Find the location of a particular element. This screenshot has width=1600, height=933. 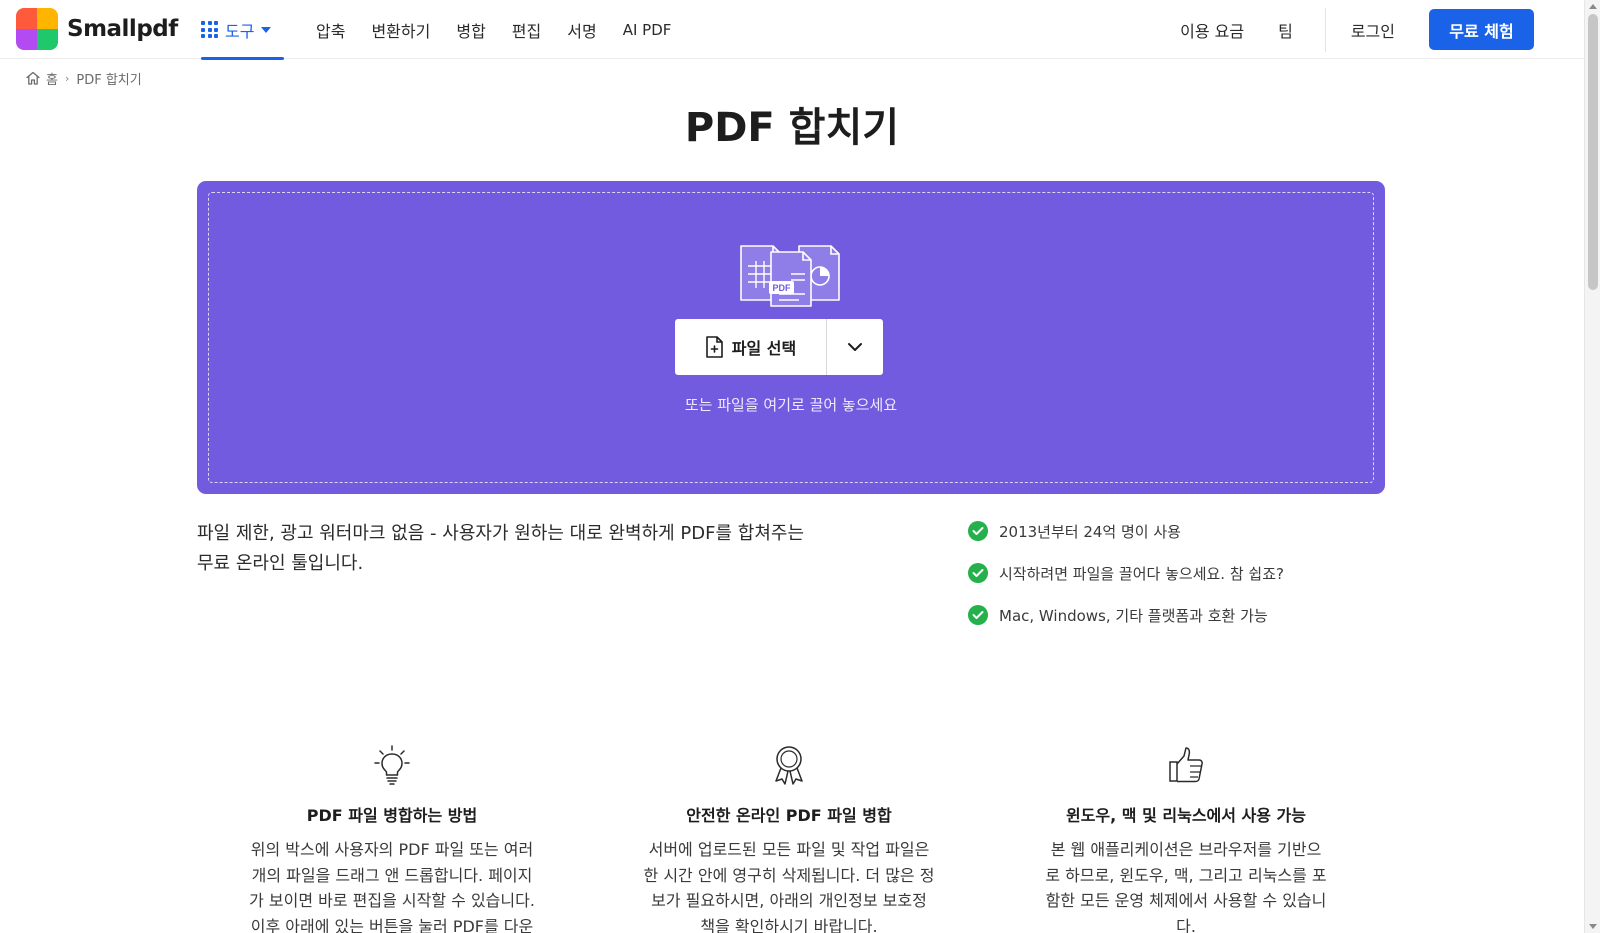

tools-menu-label: 도구 is located at coordinates (240, 31).